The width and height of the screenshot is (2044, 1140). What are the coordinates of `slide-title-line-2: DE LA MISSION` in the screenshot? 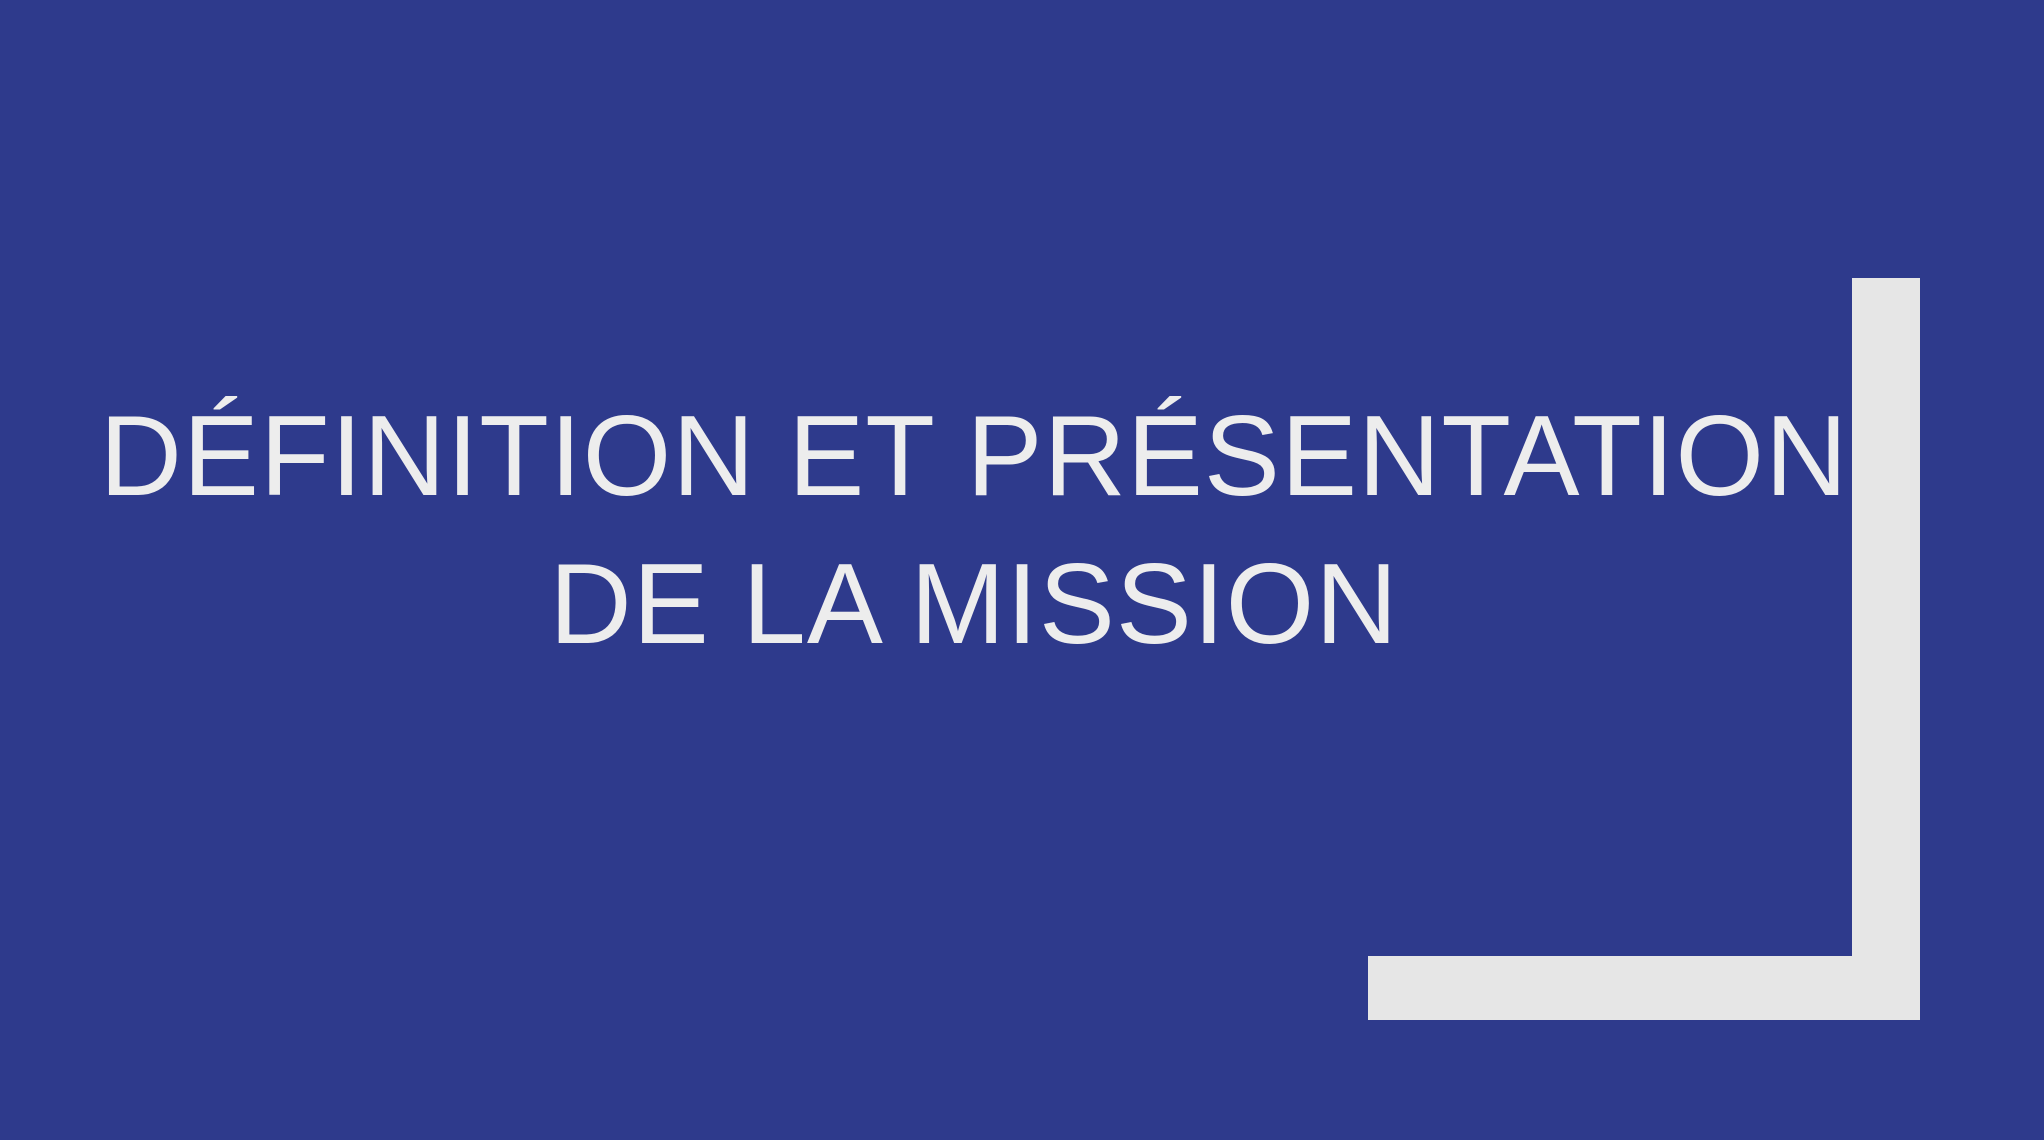 It's located at (974, 604).